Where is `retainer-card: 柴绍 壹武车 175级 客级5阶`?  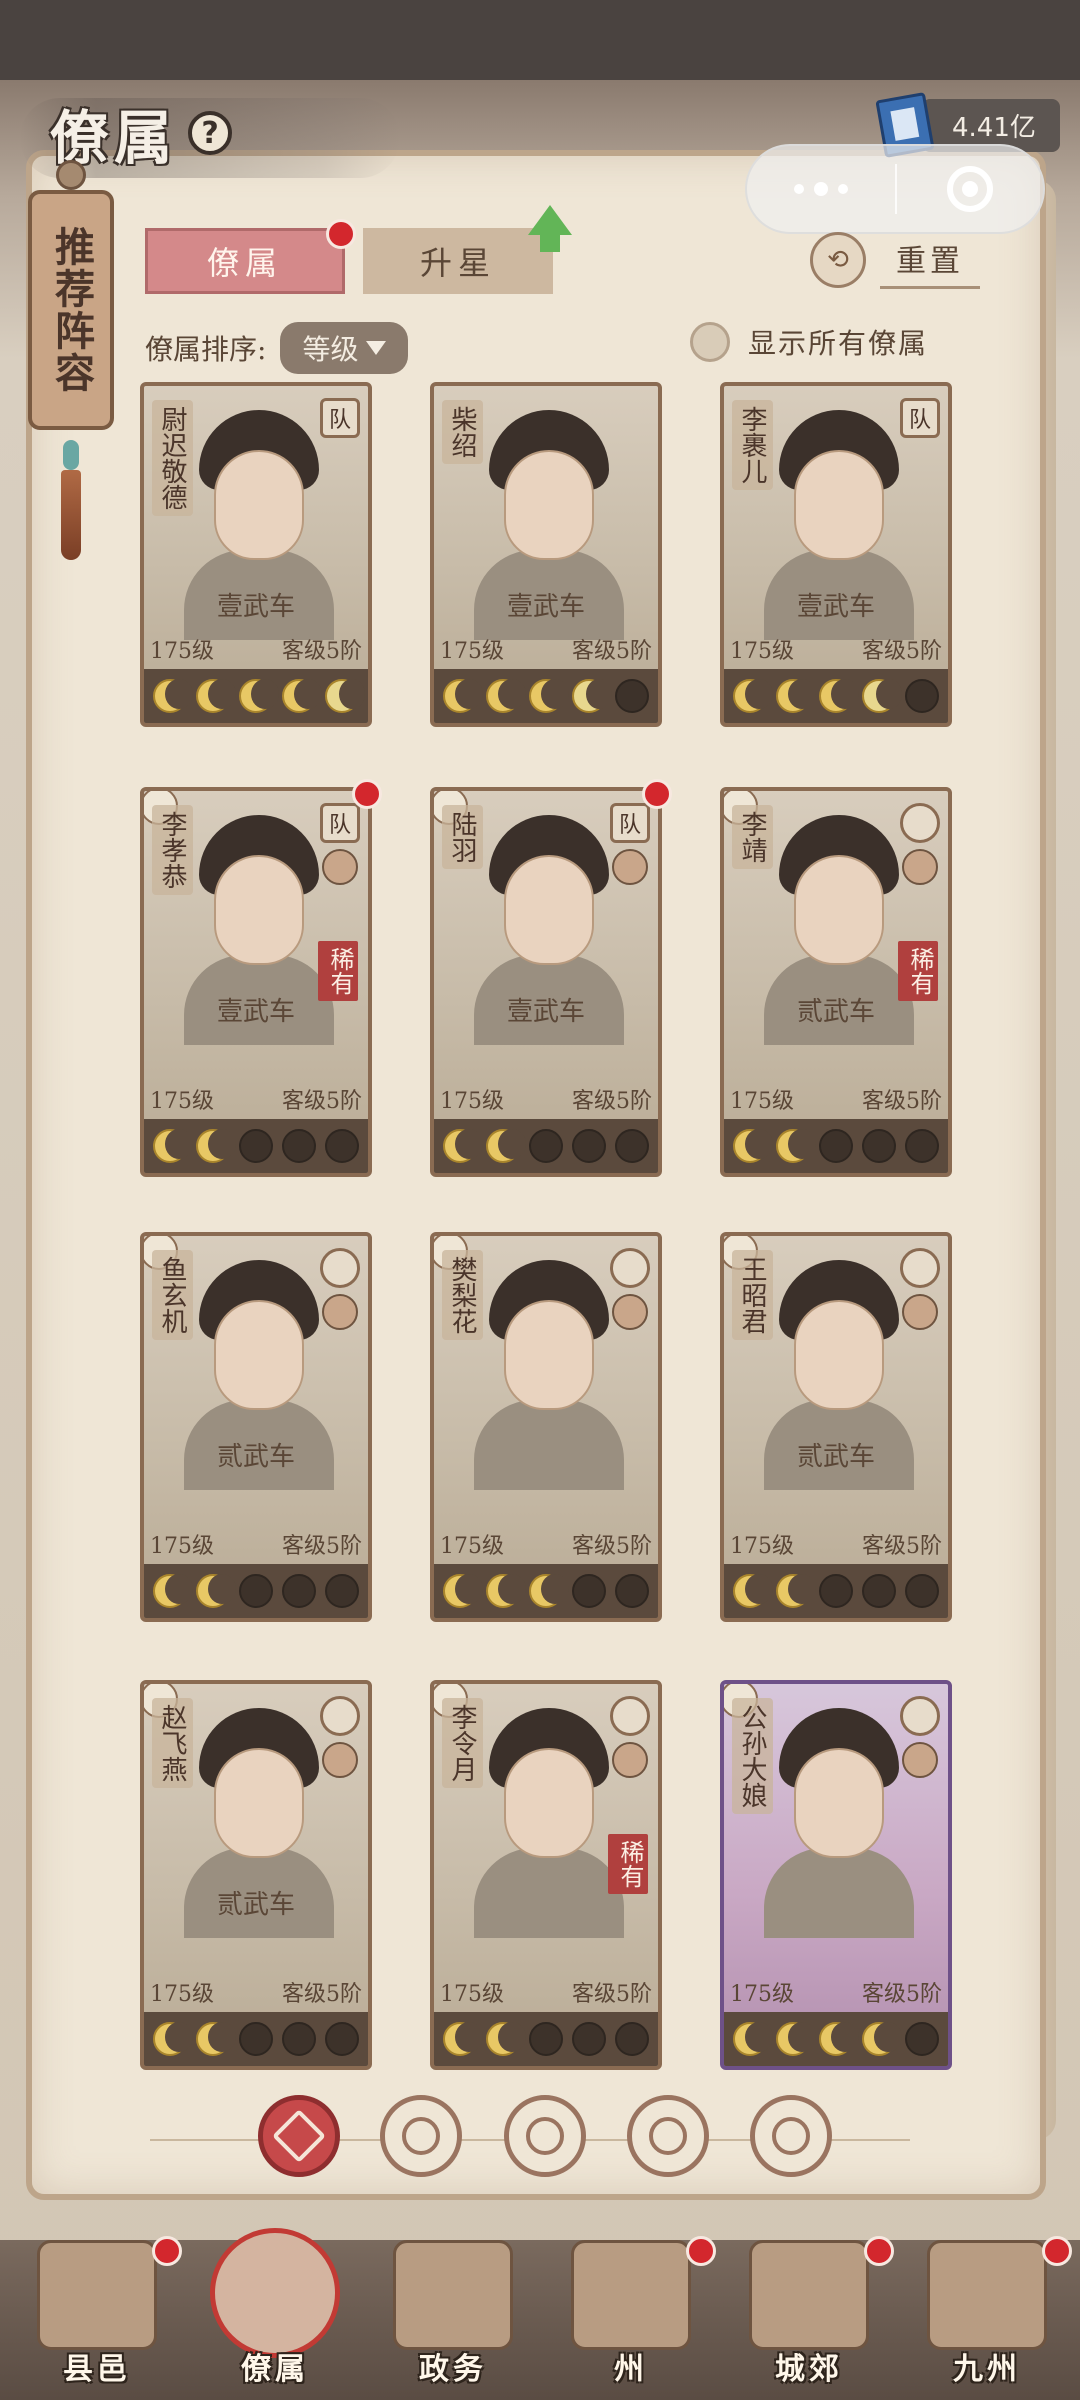 retainer-card: 柴绍 壹武车 175级 客级5阶 is located at coordinates (546, 554).